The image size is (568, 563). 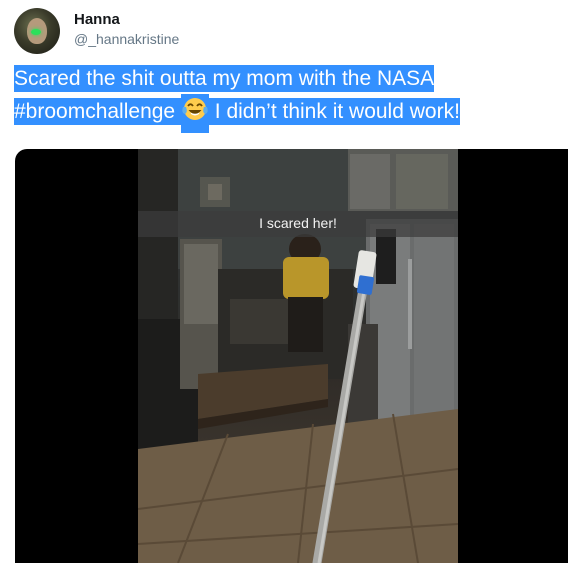 What do you see at coordinates (97, 19) in the screenshot?
I see `display-name: Hanna` at bounding box center [97, 19].